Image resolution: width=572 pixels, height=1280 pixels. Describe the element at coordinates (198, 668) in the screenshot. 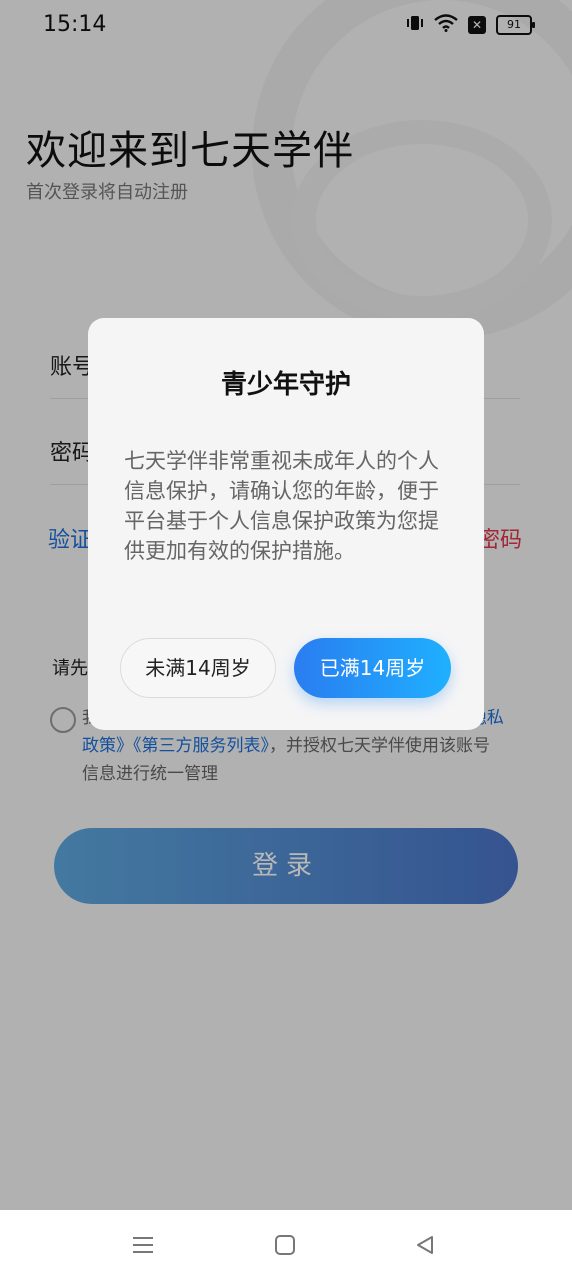

I see `under-14-button: 未满14周岁` at that location.